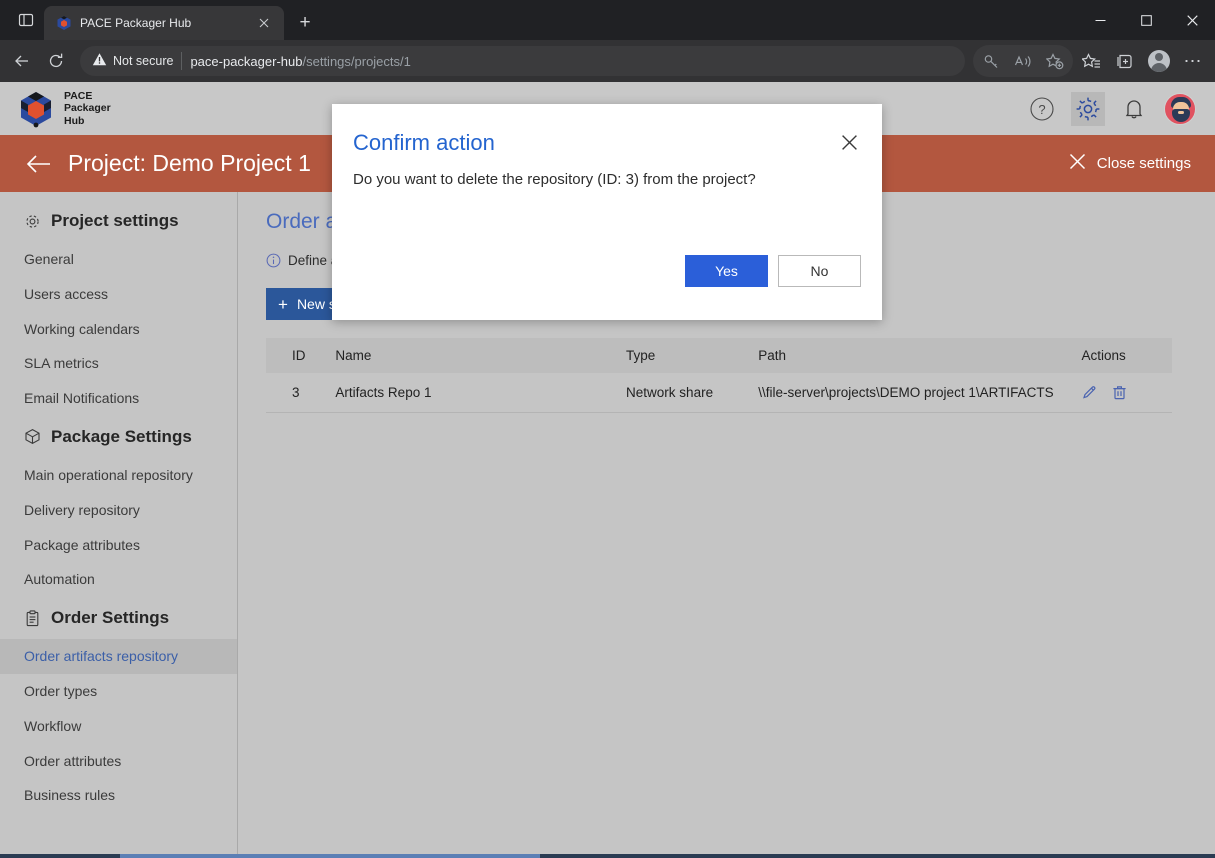 Image resolution: width=1215 pixels, height=858 pixels. Describe the element at coordinates (26, 20) in the screenshot. I see `split-pane-icon` at that location.